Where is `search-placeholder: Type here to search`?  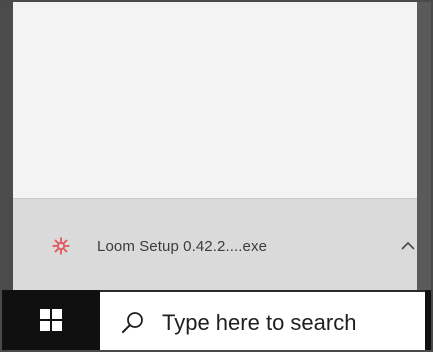 search-placeholder: Type here to search is located at coordinates (259, 322).